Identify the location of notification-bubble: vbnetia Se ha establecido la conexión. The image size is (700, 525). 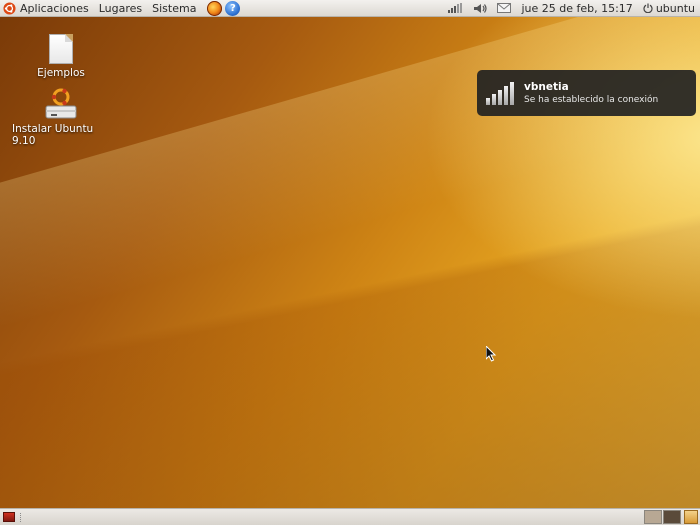
(586, 93).